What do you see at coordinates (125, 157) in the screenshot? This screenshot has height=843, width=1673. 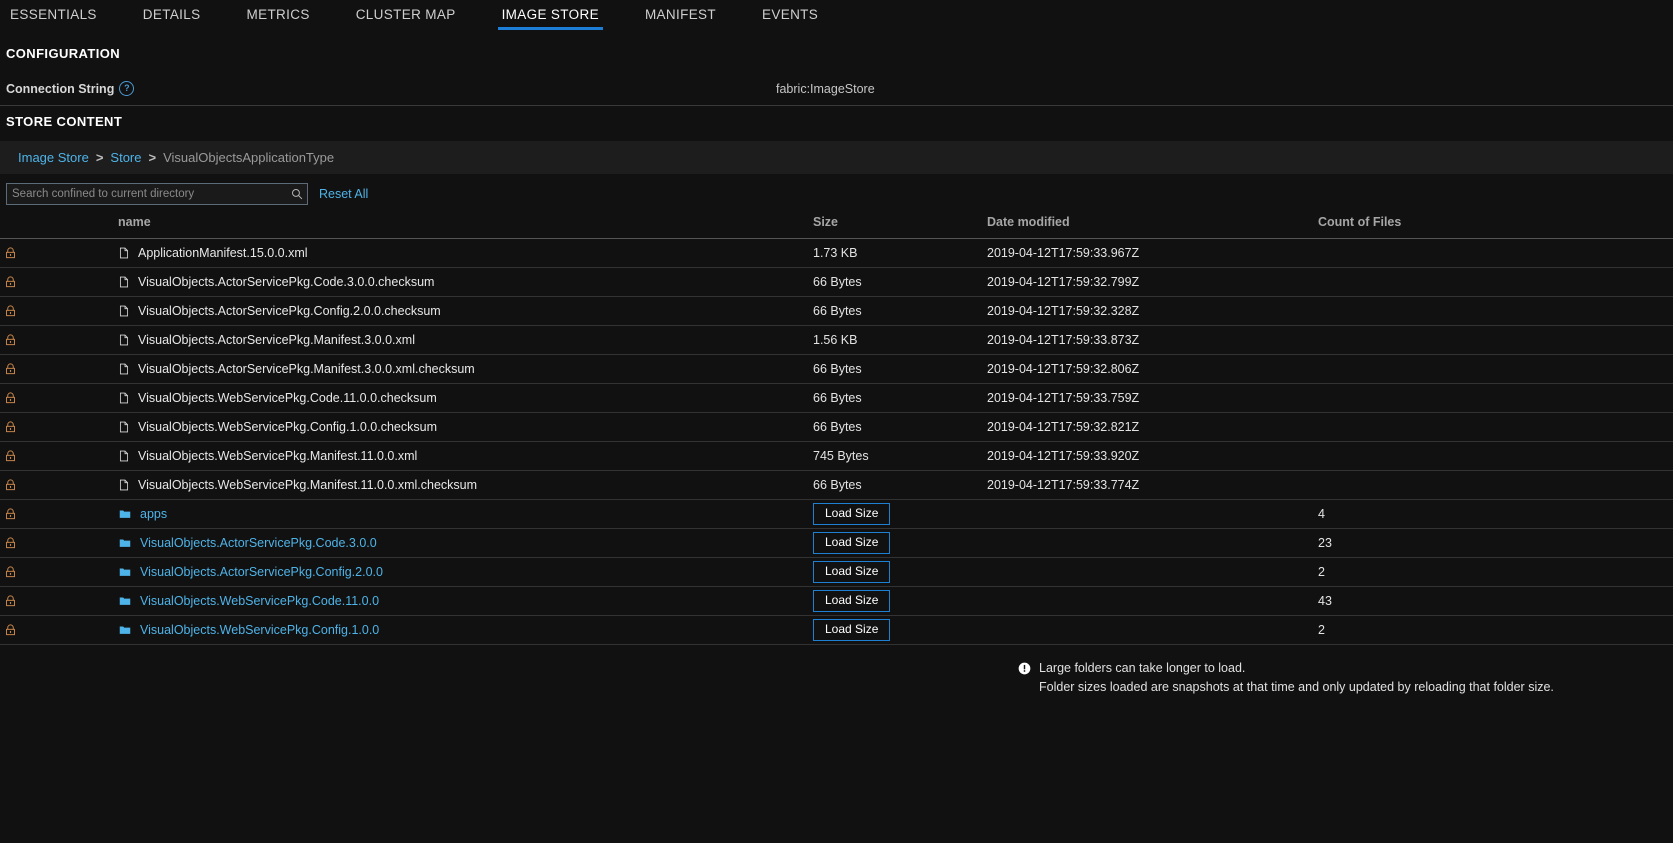 I see `breadcrumb-item-1: Store` at bounding box center [125, 157].